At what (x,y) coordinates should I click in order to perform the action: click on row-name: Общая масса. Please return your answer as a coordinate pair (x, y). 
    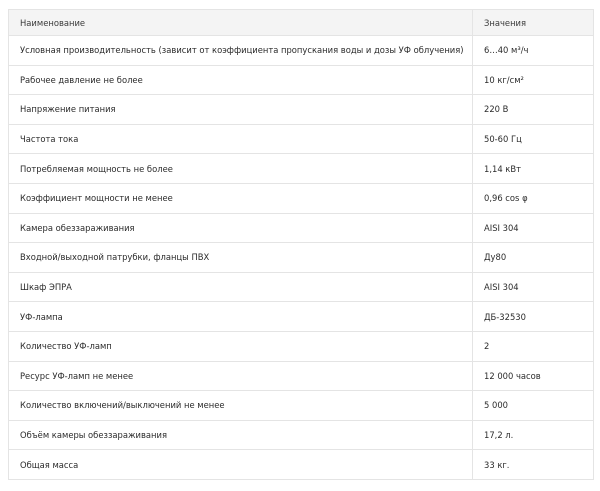
    Looking at the image, I should click on (240, 464).